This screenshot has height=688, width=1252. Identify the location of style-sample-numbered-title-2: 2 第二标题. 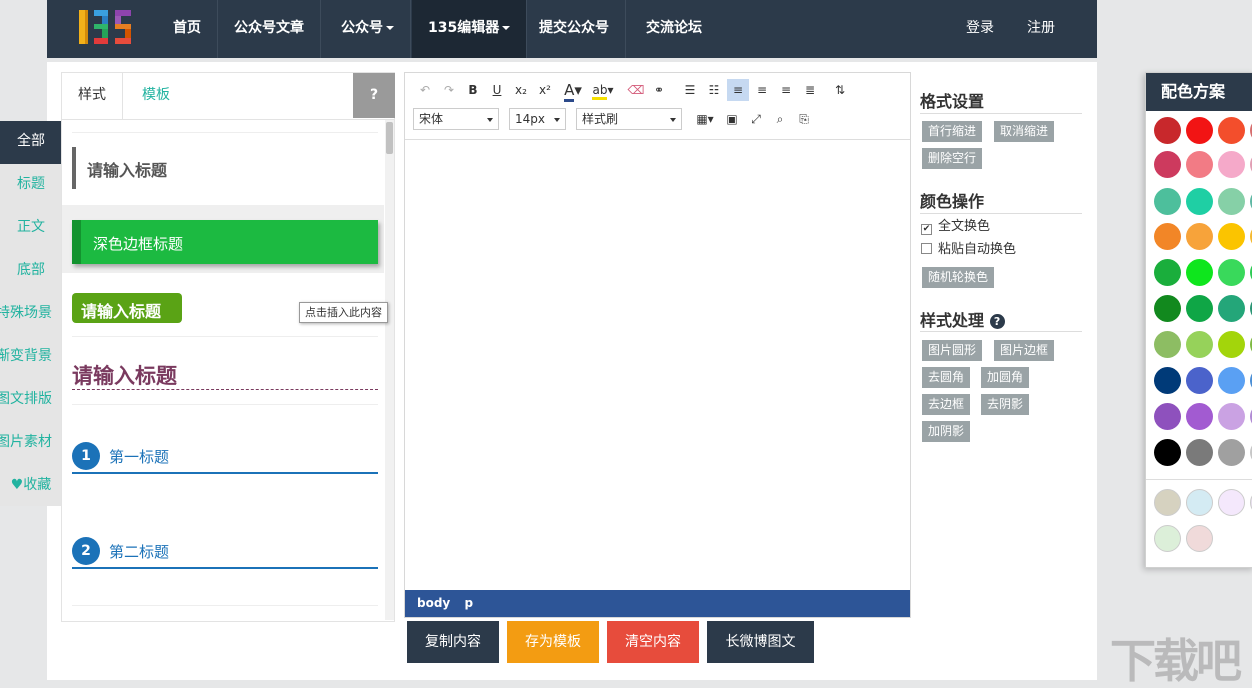
(225, 553).